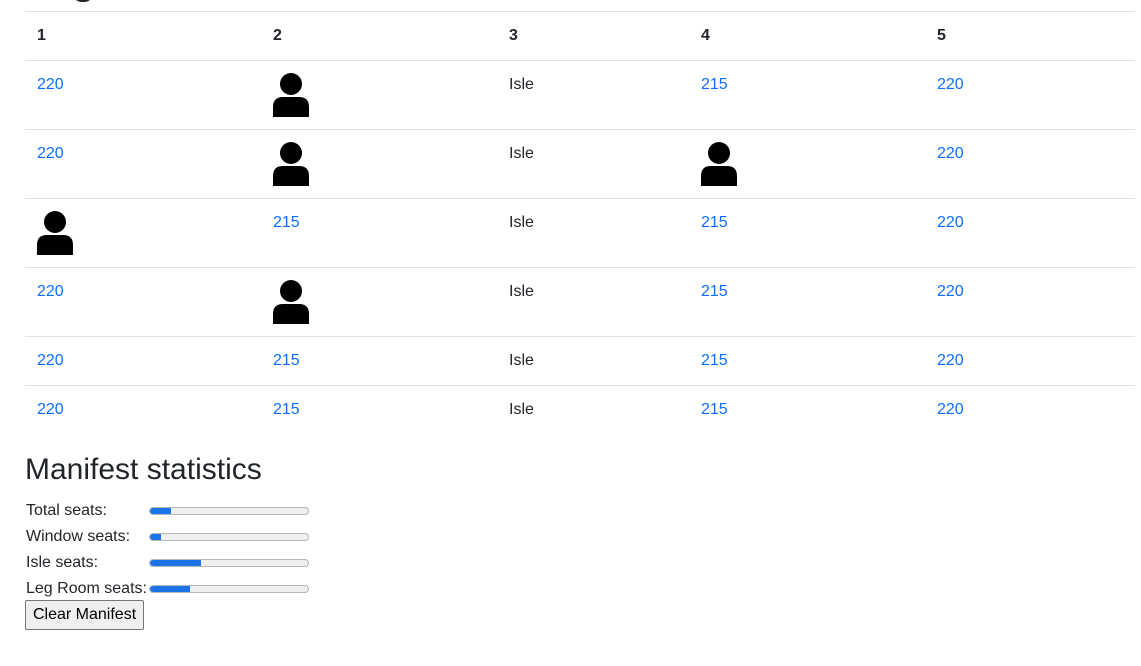 This screenshot has height=666, width=1141. Describe the element at coordinates (379, 36) in the screenshot. I see `column-header-2: 2` at that location.